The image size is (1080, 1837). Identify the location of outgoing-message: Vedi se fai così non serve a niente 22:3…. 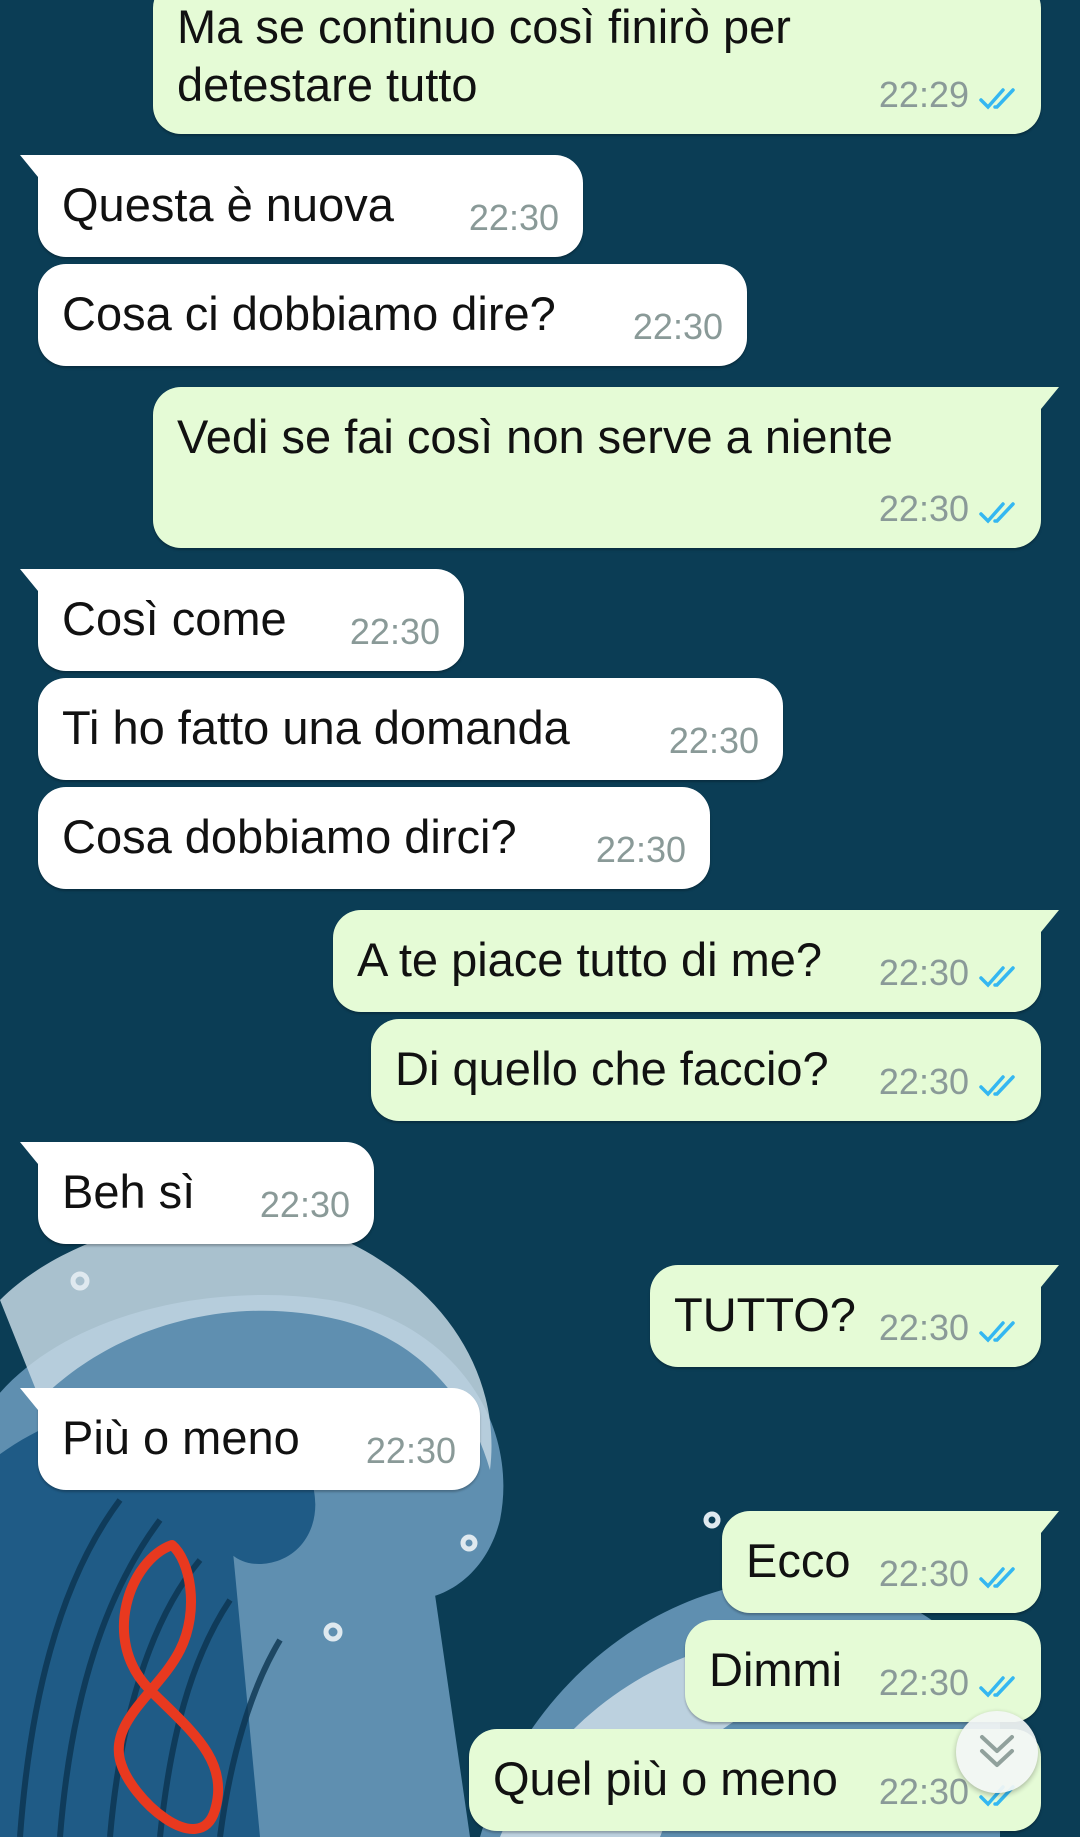
(606, 467).